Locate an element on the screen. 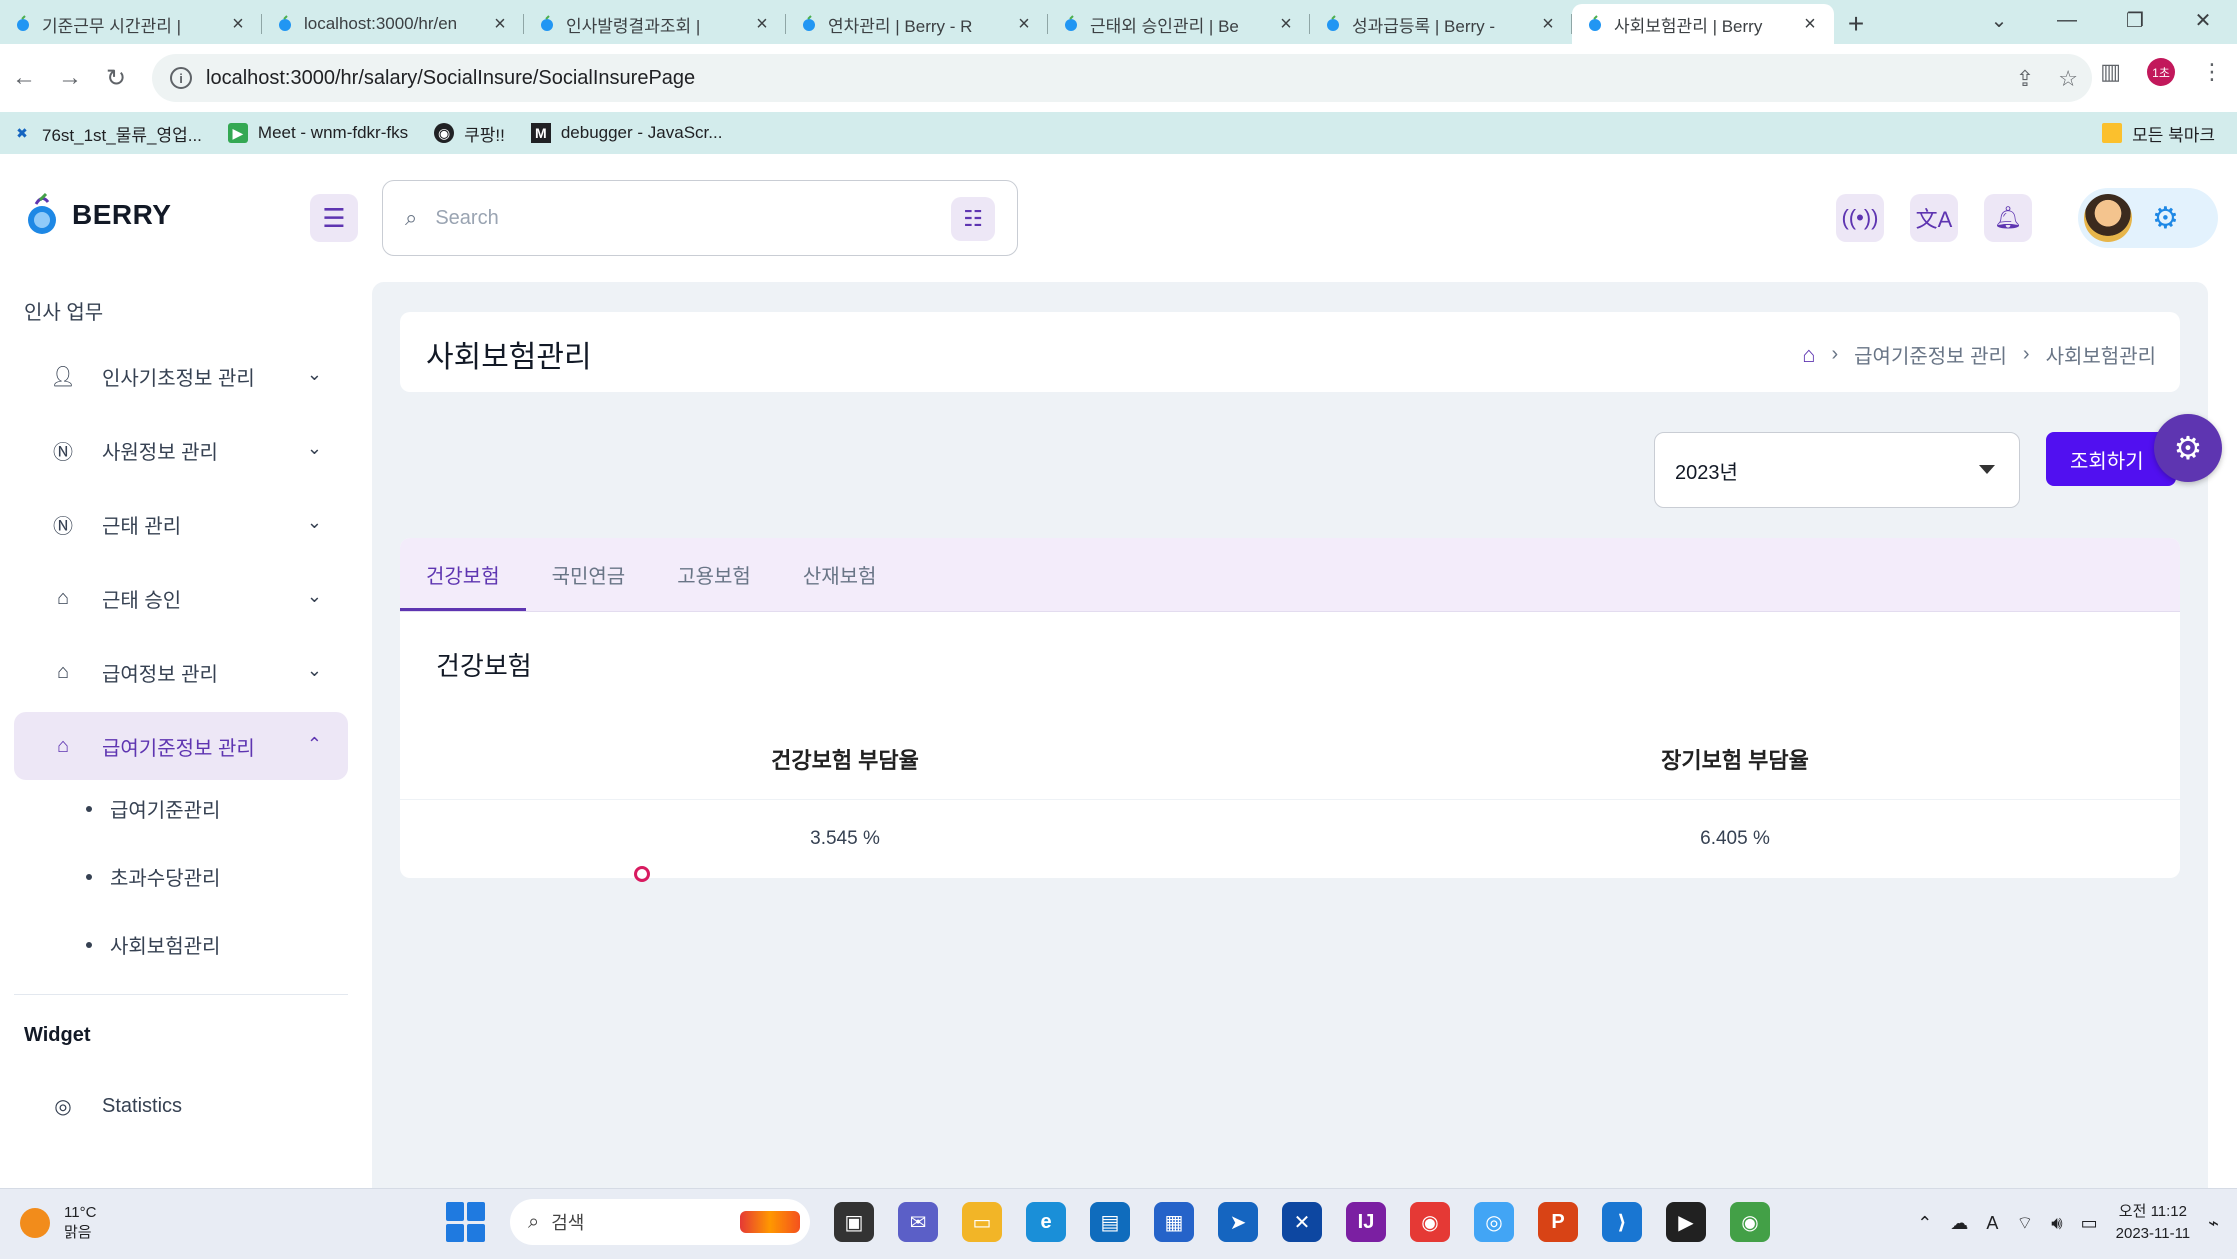 Image resolution: width=2237 pixels, height=1259 pixels. header-actions: ((•)) 文A 🔔︎ is located at coordinates (1934, 218).